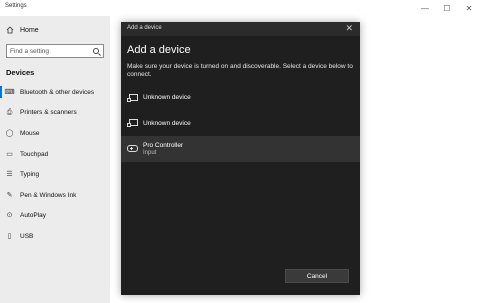  I want to click on home-nav-item: Home, so click(22, 30).